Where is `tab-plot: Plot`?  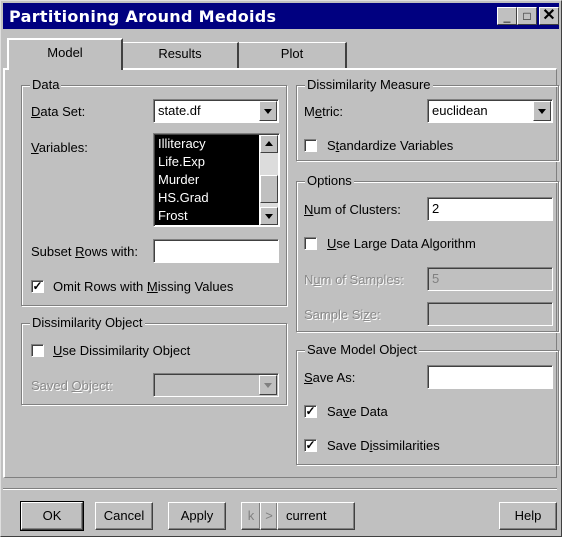 tab-plot: Plot is located at coordinates (293, 55).